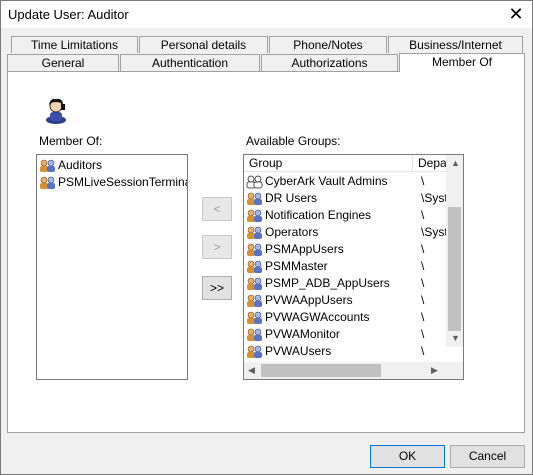  I want to click on table-row: PVWAAppUsers \, so click(346, 300).